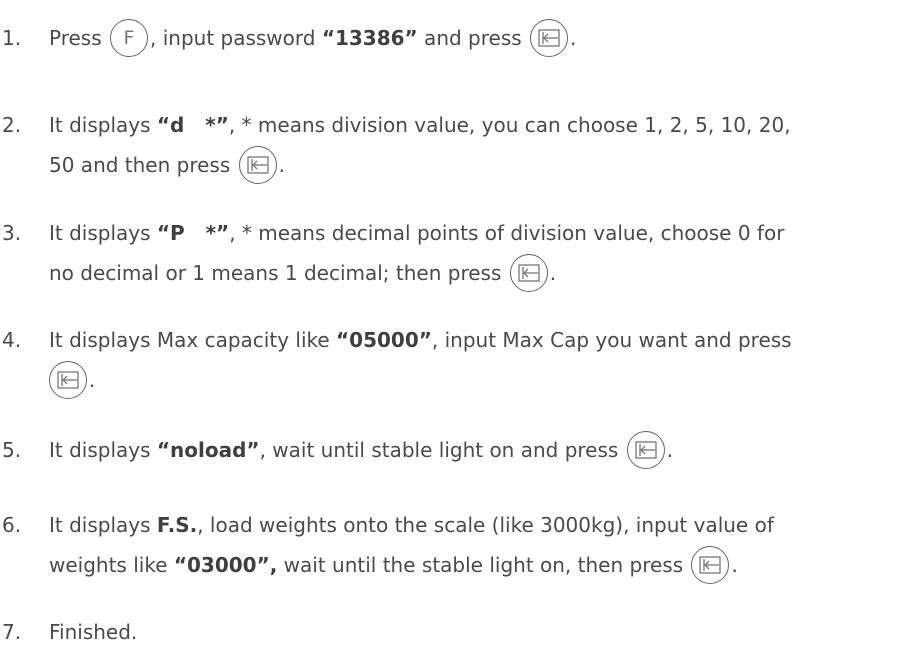 The image size is (907, 655). What do you see at coordinates (192, 125) in the screenshot?
I see `display-value: “d *”` at bounding box center [192, 125].